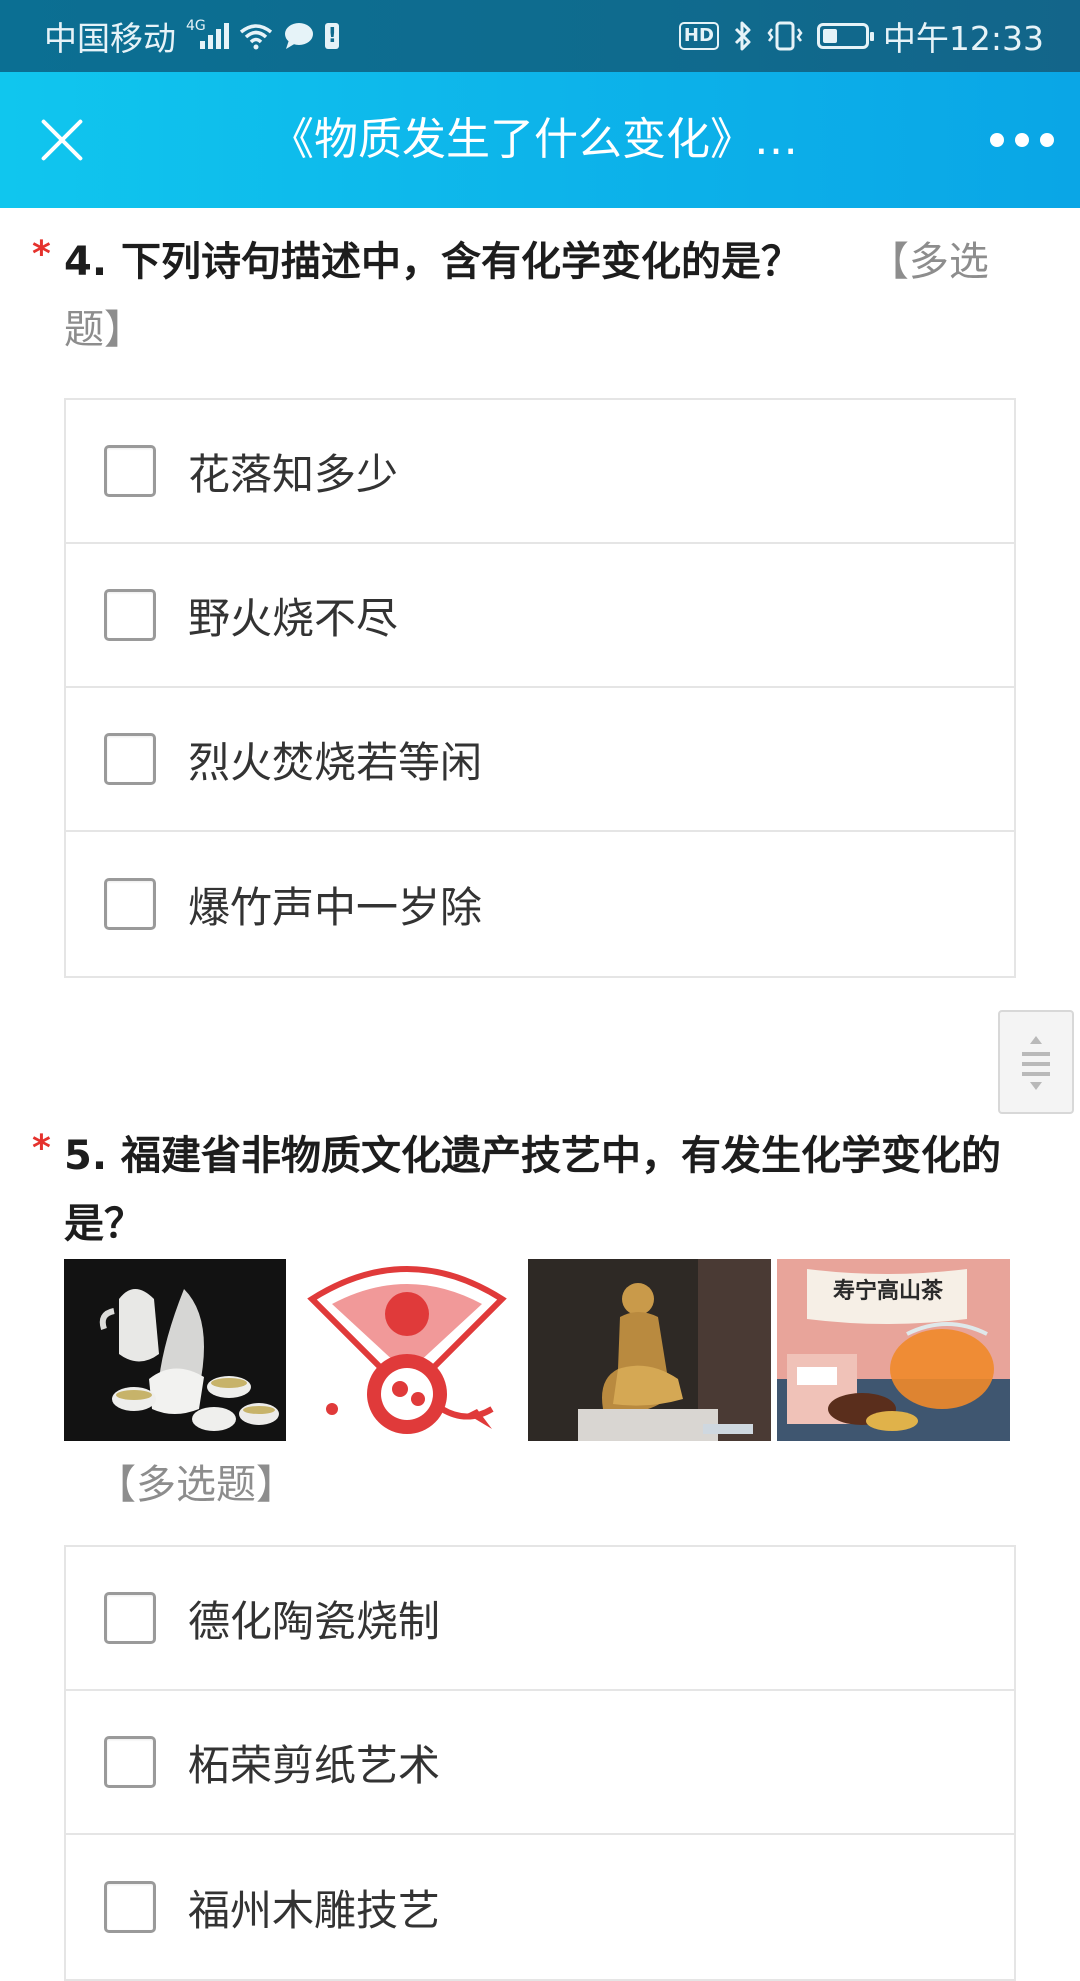 The width and height of the screenshot is (1080, 1981). Describe the element at coordinates (407, 1350) in the screenshot. I see `papercut-image` at that location.